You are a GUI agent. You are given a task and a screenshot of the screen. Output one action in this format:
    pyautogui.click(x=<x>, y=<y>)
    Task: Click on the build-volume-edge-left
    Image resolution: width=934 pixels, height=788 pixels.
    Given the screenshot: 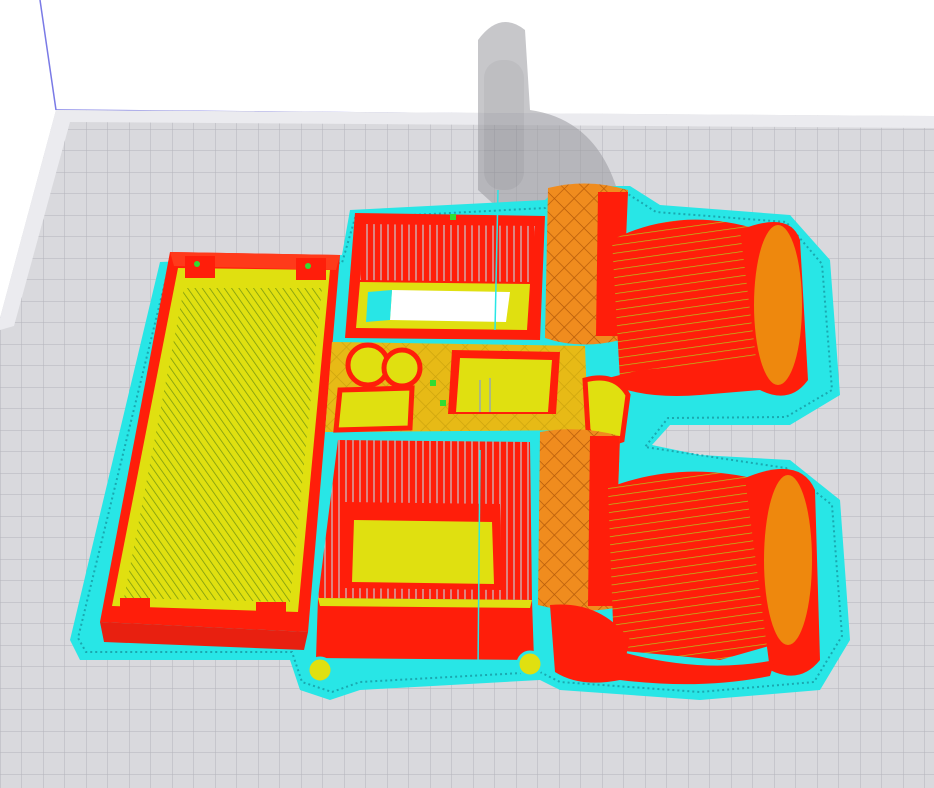 What is the action you would take?
    pyautogui.click(x=48, y=55)
    